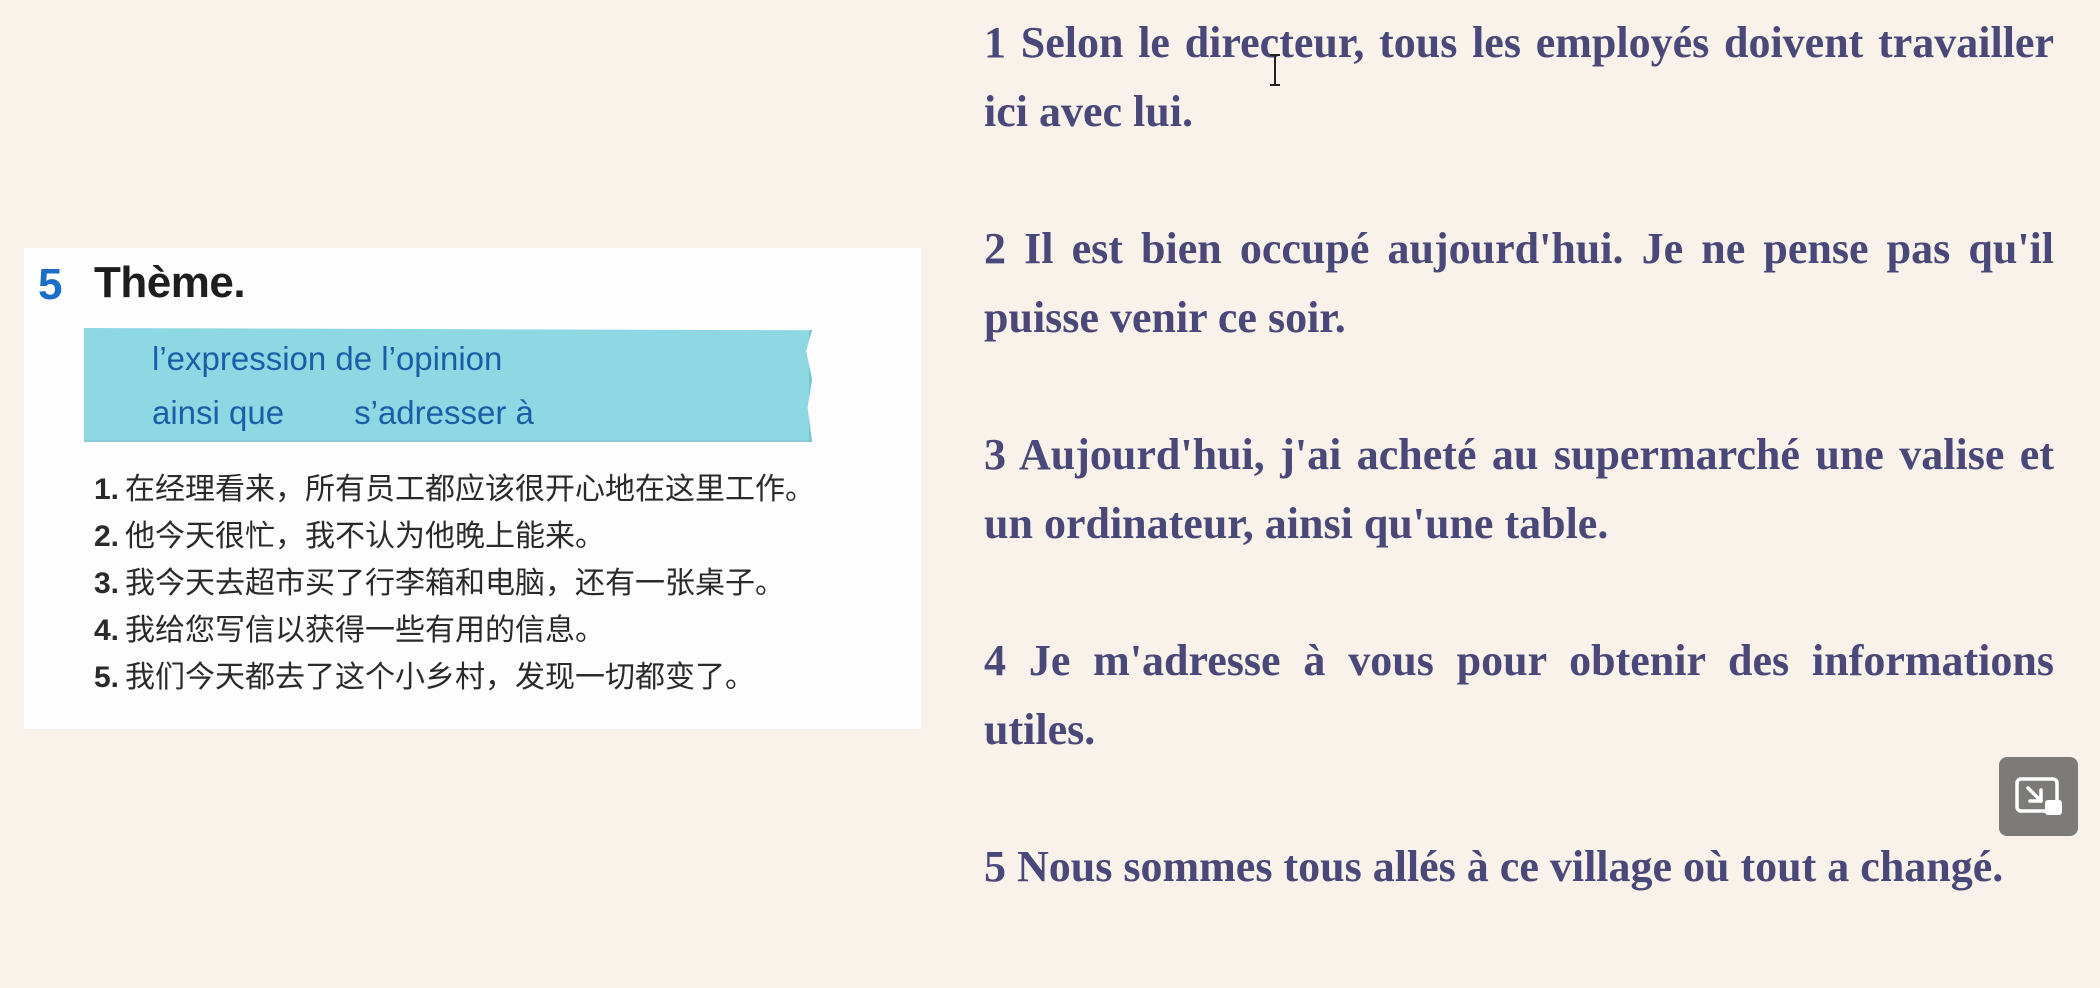  Describe the element at coordinates (107, 630) in the screenshot. I see `sentence-number: 4.` at that location.